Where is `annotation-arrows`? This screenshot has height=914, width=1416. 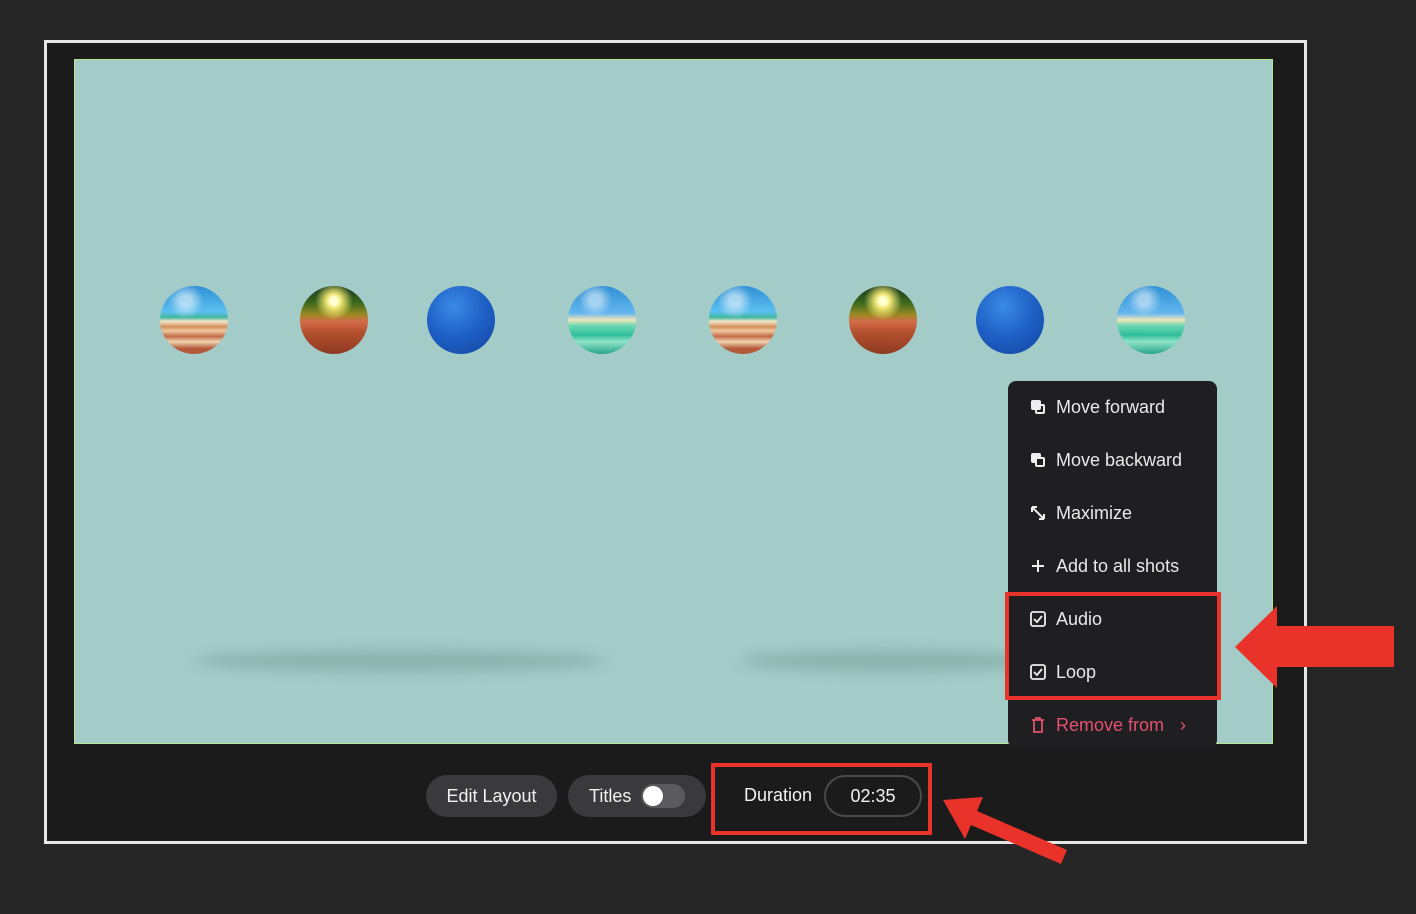
annotation-arrows is located at coordinates (1168, 735).